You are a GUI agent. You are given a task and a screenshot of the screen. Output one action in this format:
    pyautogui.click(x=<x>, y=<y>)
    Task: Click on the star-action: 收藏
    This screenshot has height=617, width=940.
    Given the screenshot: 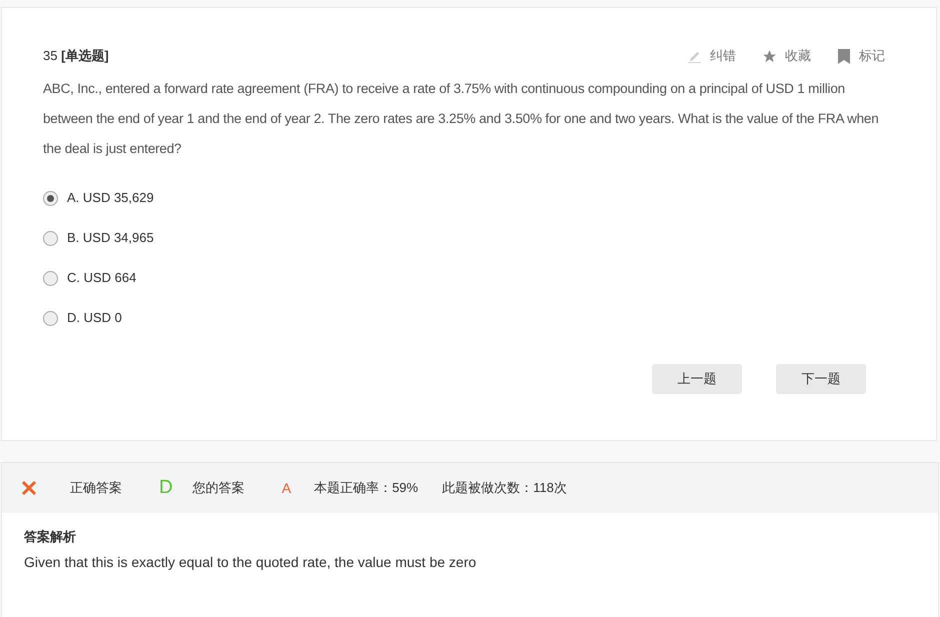 What is the action you would take?
    pyautogui.click(x=786, y=56)
    